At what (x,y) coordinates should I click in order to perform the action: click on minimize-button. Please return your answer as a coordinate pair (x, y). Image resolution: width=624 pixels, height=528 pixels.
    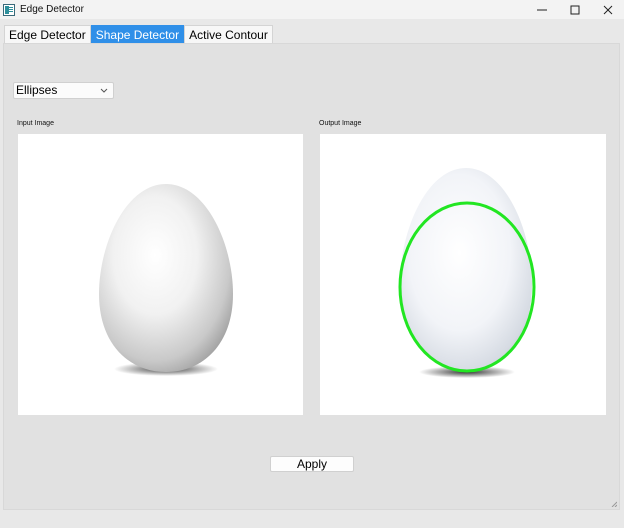
    Looking at the image, I should click on (541, 9).